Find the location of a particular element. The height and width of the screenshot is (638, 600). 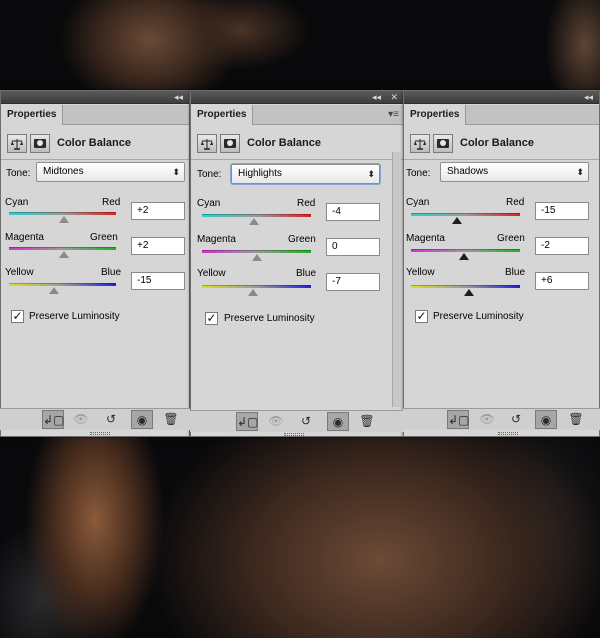

panel-titlebar: ◂◂ ✕ is located at coordinates (297, 97).